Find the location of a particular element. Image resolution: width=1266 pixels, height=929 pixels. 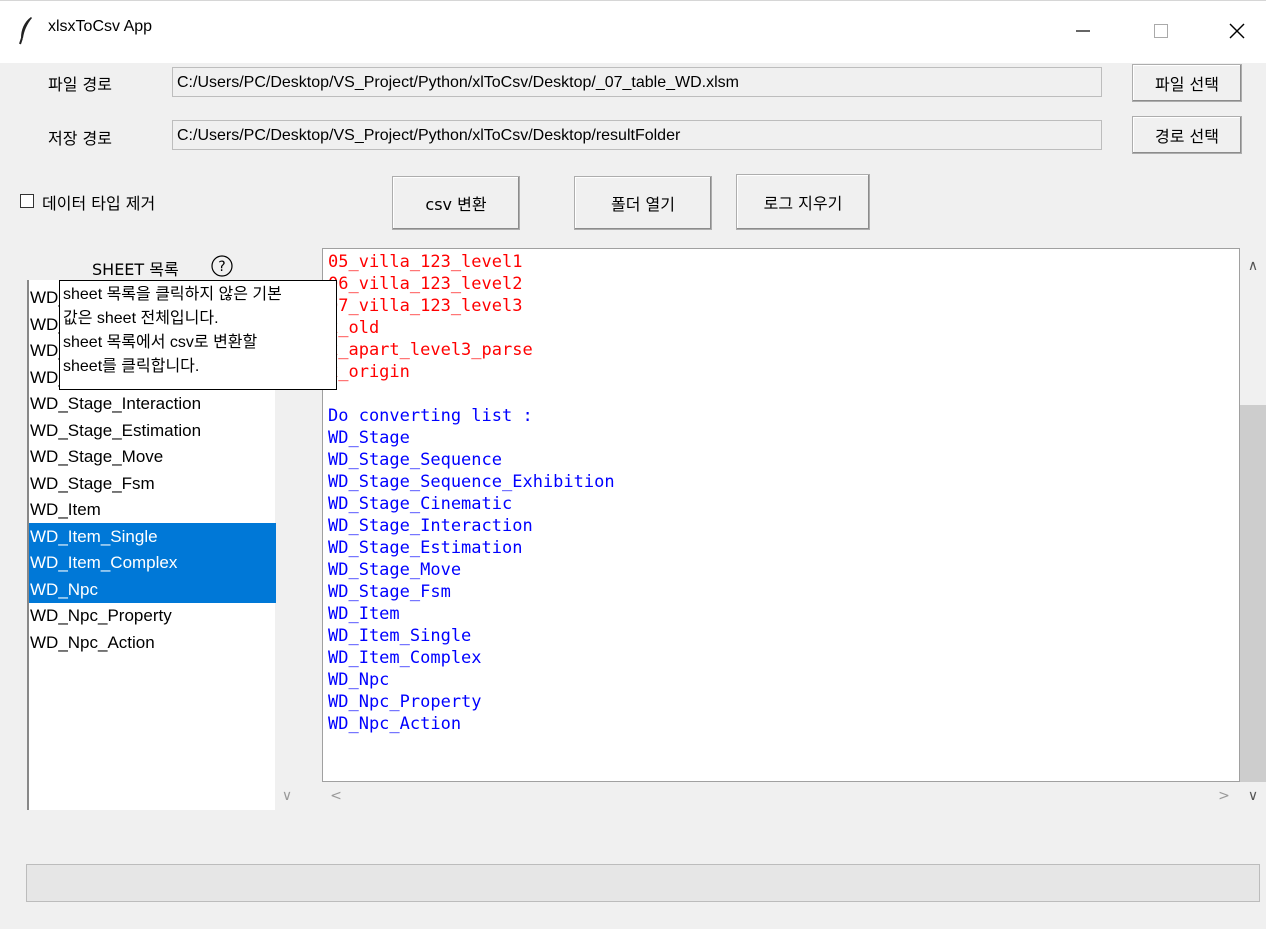

log-scroll-thumb is located at coordinates (1253, 593).